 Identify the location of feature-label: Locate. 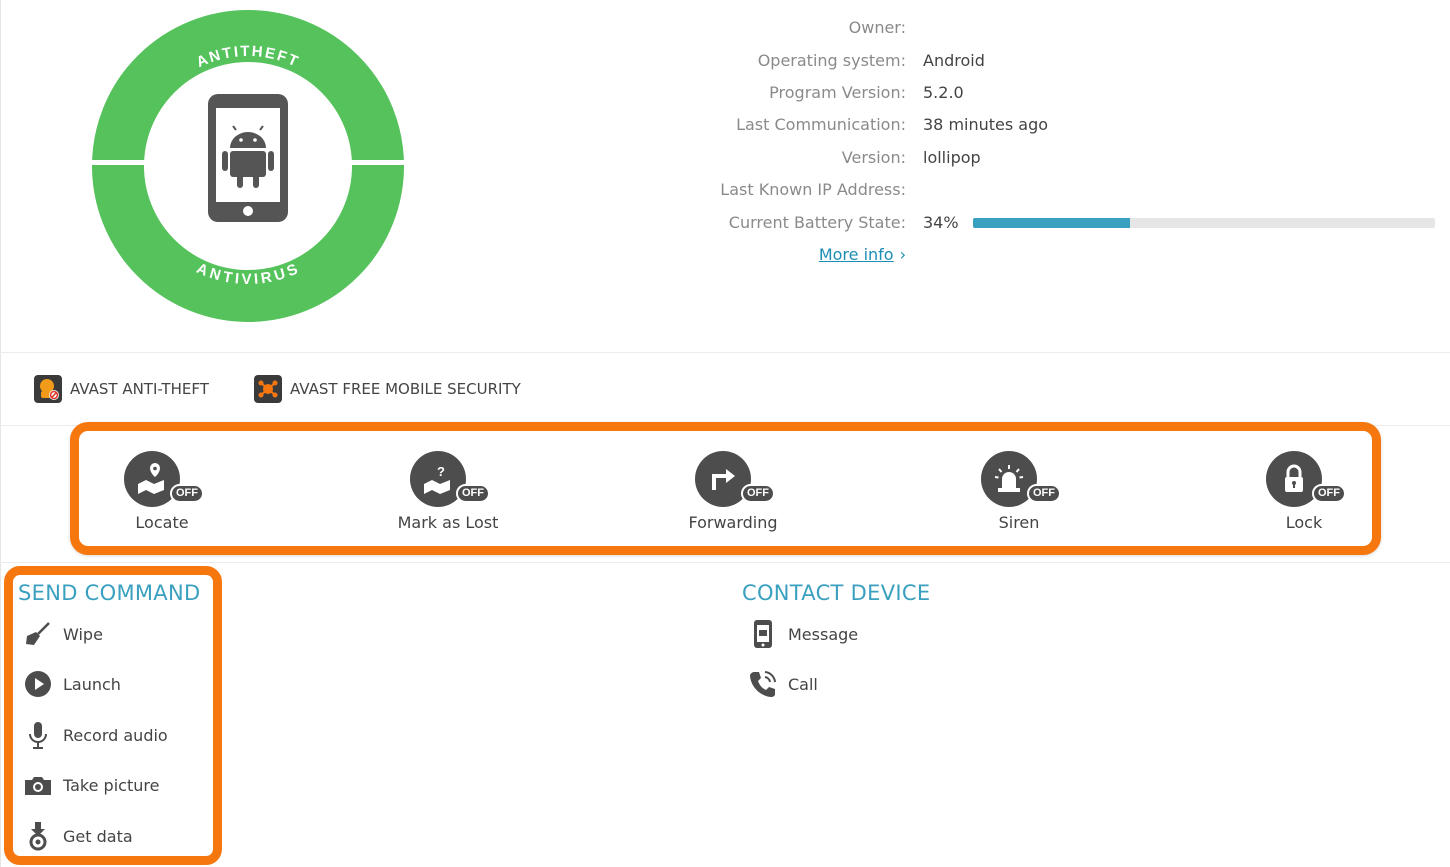
(162, 522).